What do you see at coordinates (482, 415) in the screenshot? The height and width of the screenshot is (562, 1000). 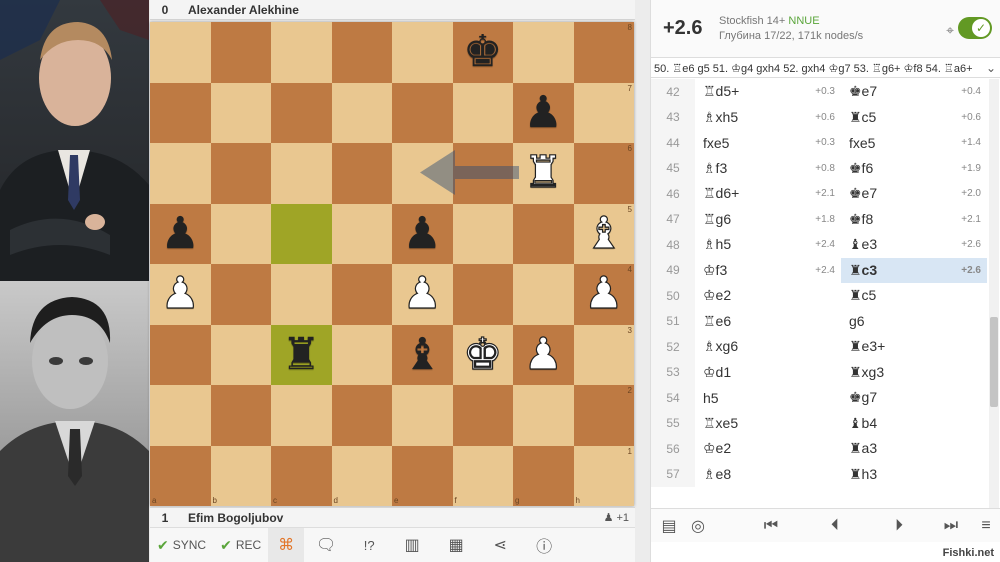 I see `square-f2` at bounding box center [482, 415].